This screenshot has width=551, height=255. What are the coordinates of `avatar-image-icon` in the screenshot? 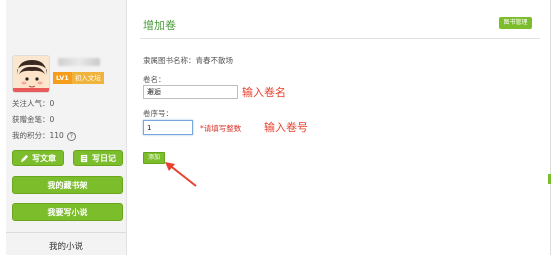 It's located at (31, 74).